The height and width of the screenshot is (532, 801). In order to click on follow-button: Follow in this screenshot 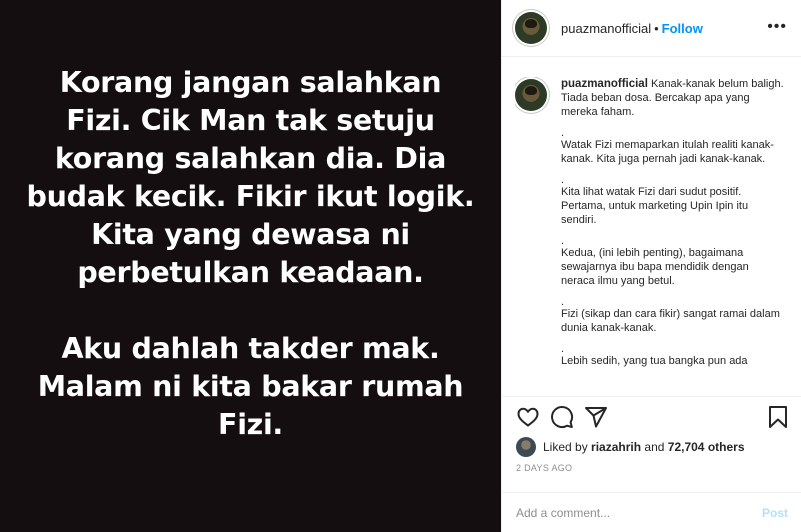, I will do `click(682, 28)`.